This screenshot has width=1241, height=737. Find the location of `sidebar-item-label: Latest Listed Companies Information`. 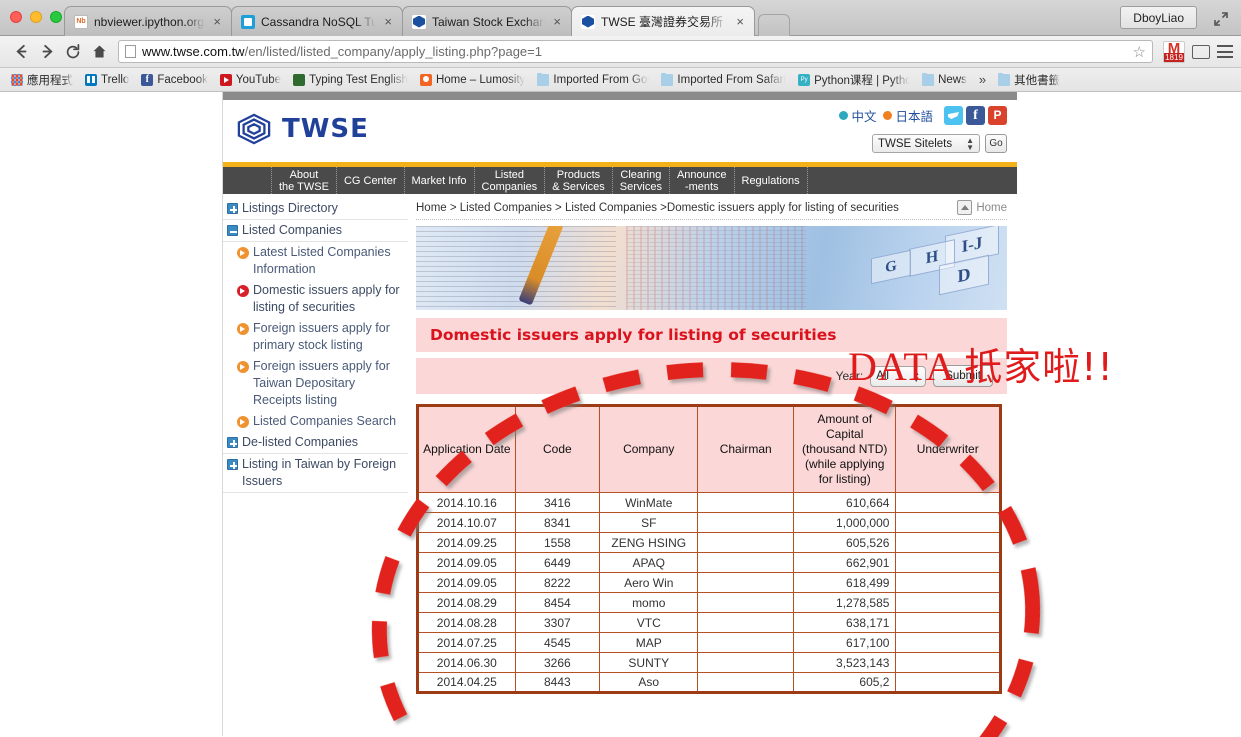

sidebar-item-label: Latest Listed Companies Information is located at coordinates (322, 260).